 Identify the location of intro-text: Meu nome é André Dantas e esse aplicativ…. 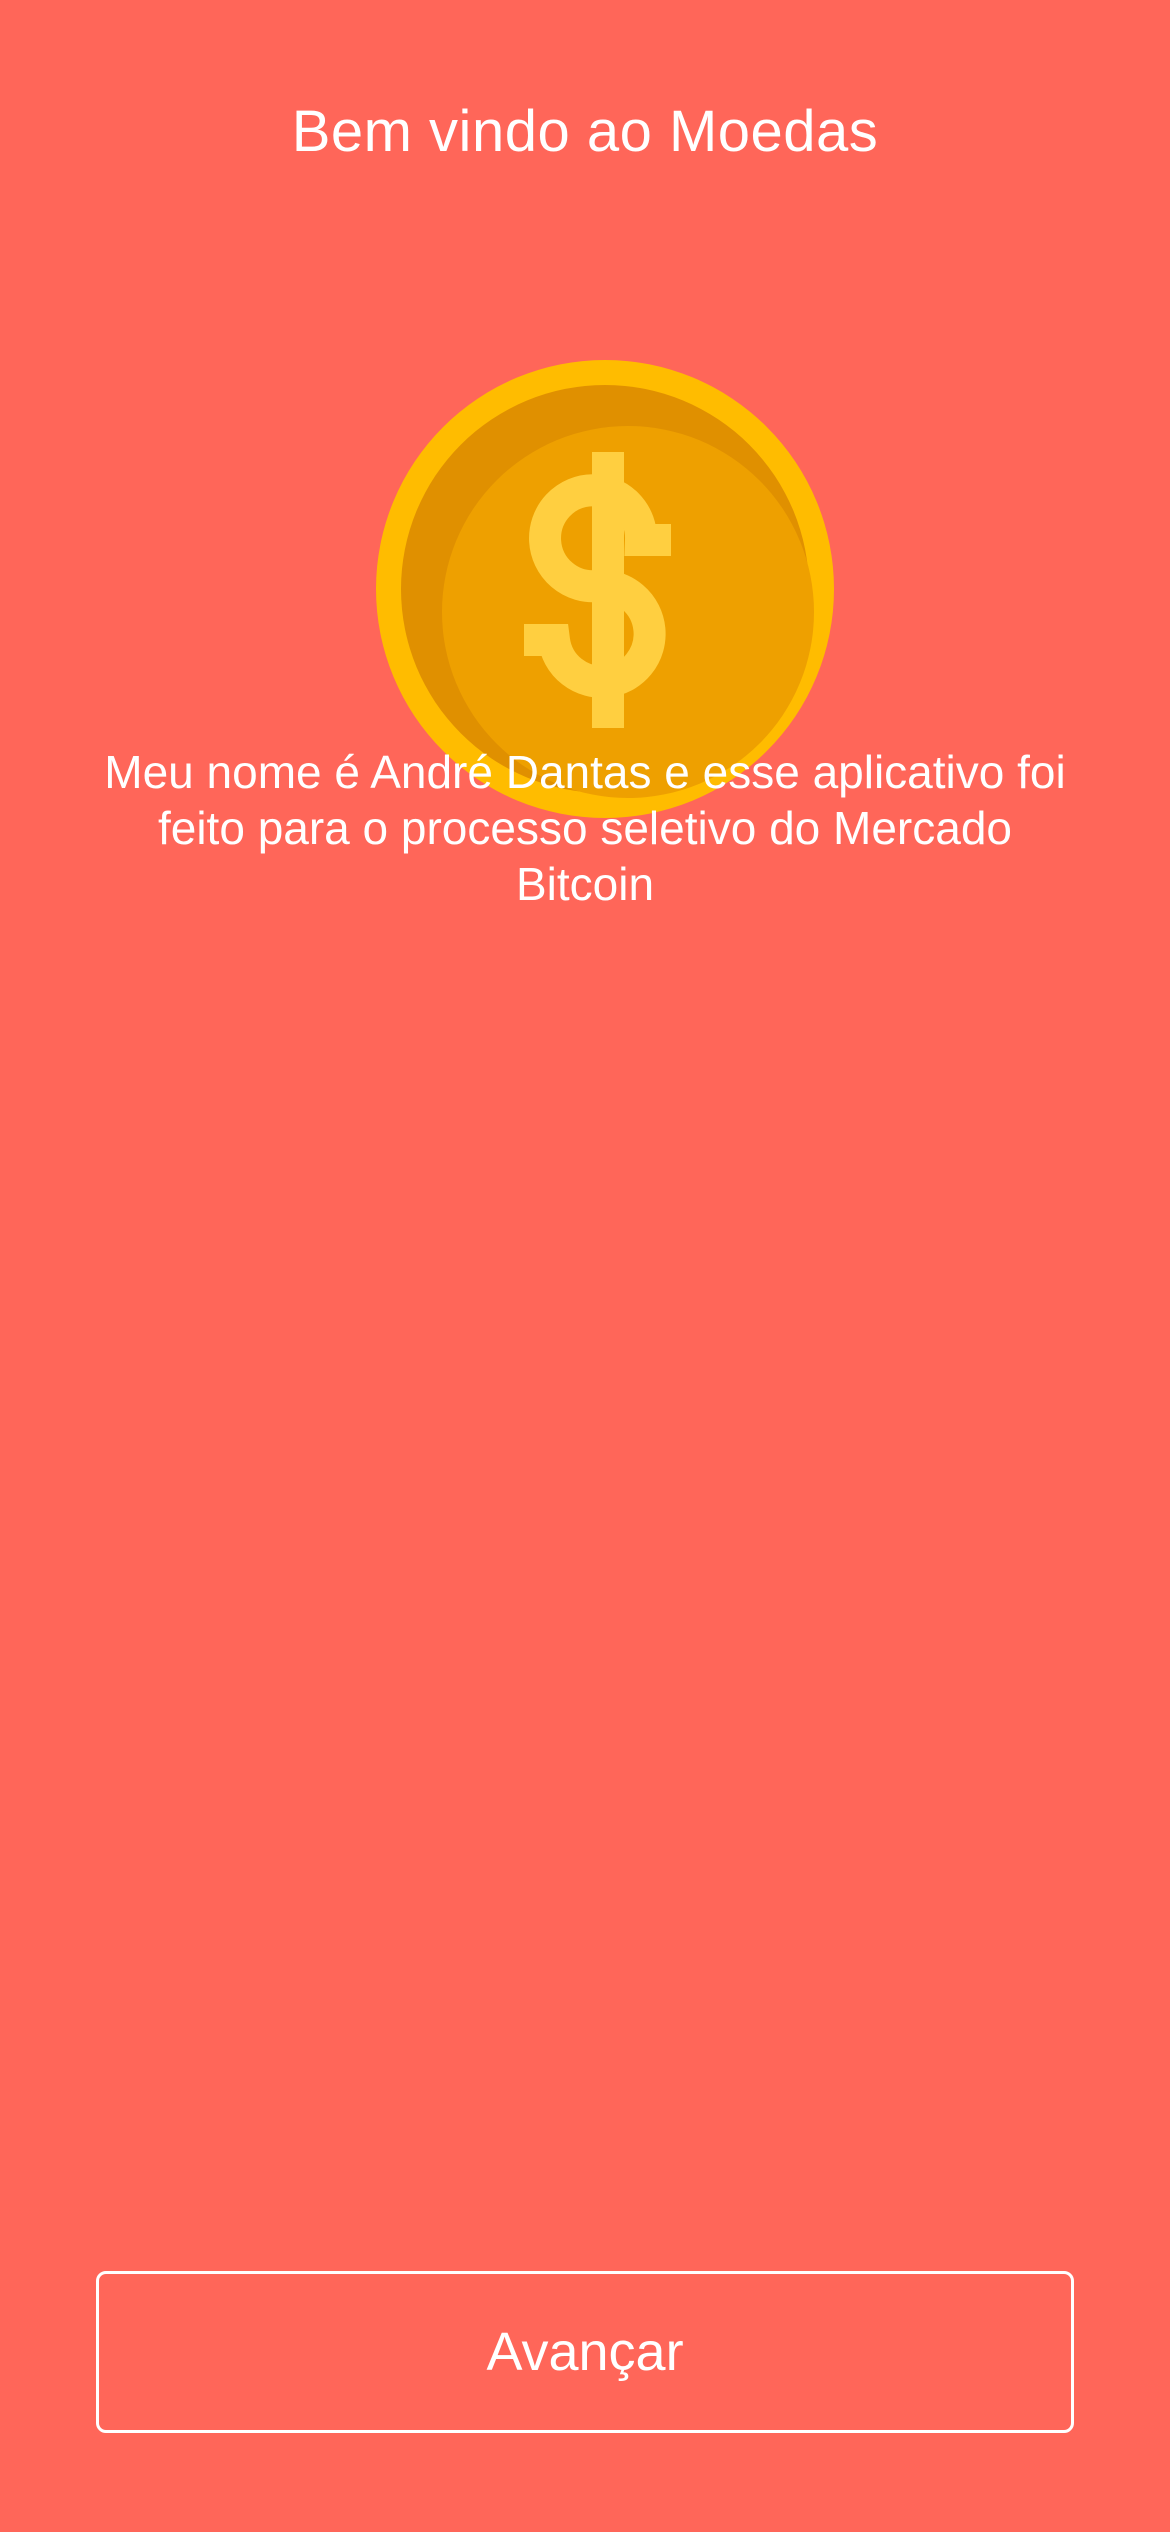
(585, 828).